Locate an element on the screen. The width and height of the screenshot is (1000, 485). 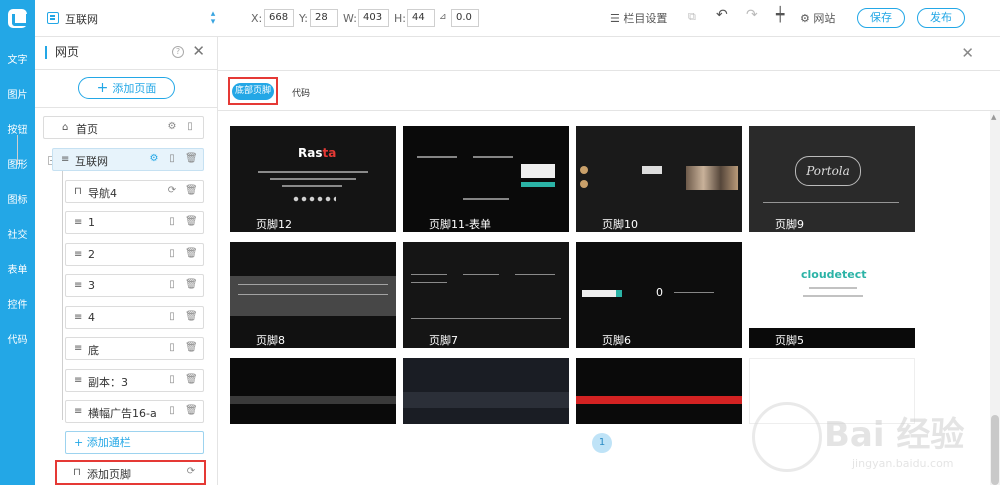
site-selector: 互联网 ▴ ▾ is located at coordinates (132, 19).